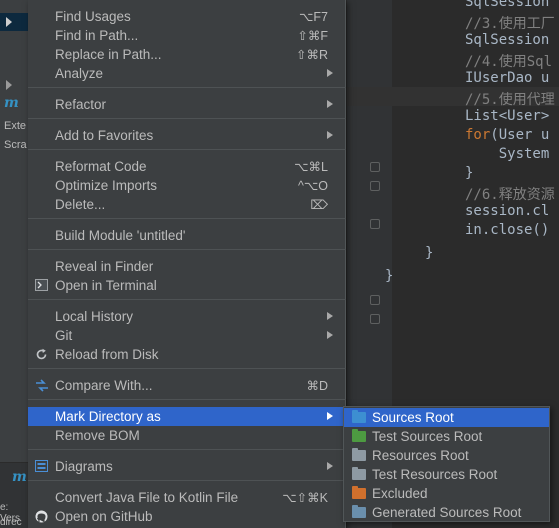 The height and width of the screenshot is (528, 559). What do you see at coordinates (446, 436) in the screenshot?
I see `submenu-item-test-sources-root: Test Sources Root` at bounding box center [446, 436].